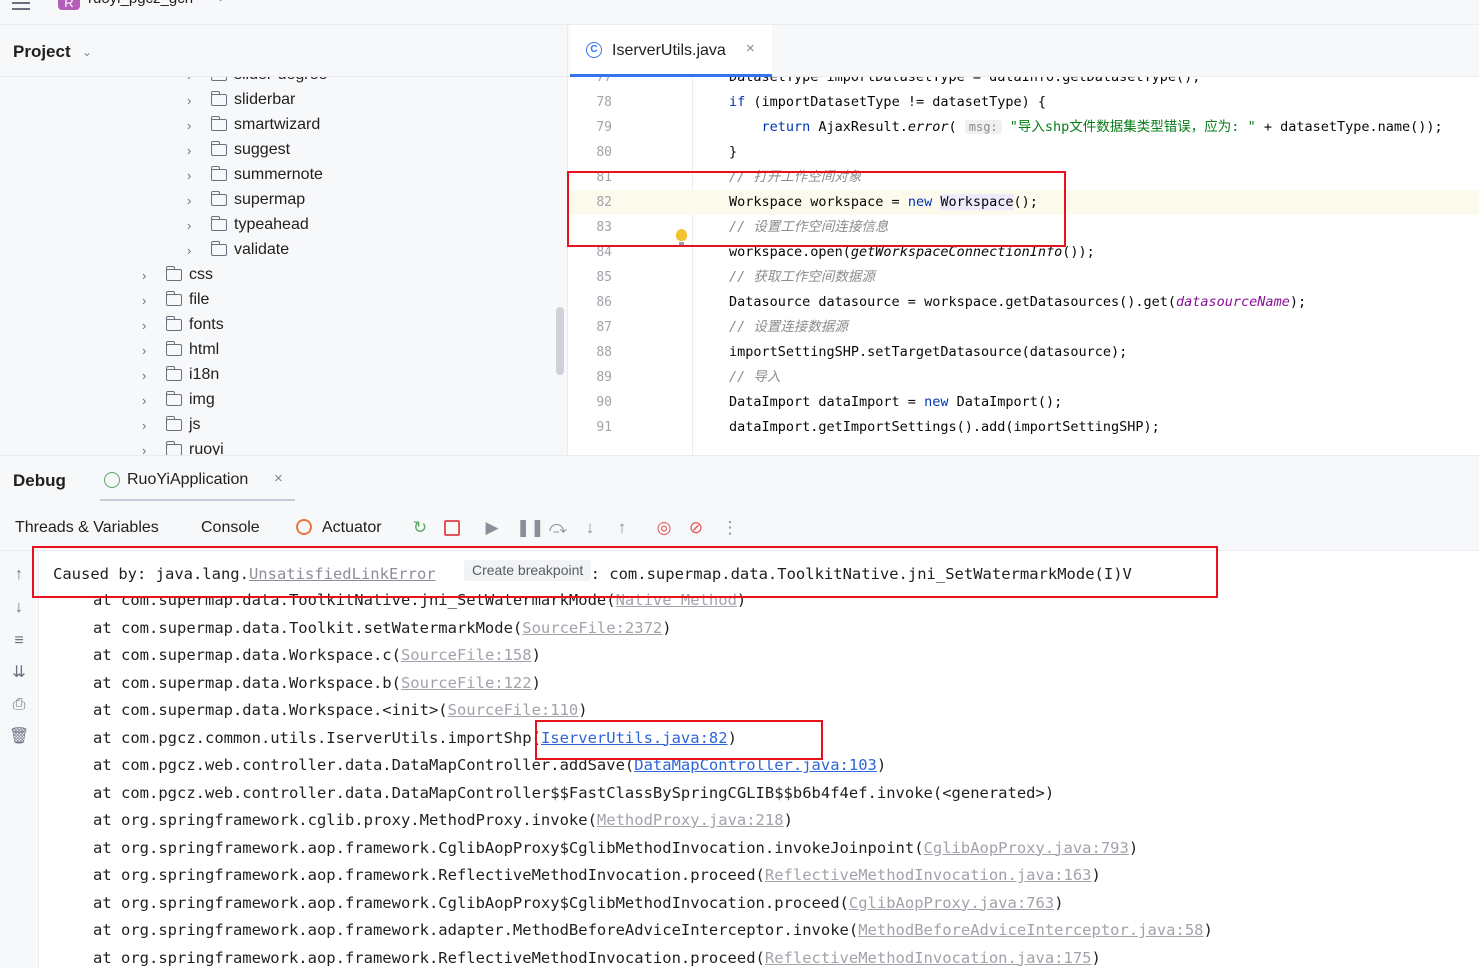  What do you see at coordinates (1023, 377) in the screenshot?
I see `code-line: 89 // 导入` at bounding box center [1023, 377].